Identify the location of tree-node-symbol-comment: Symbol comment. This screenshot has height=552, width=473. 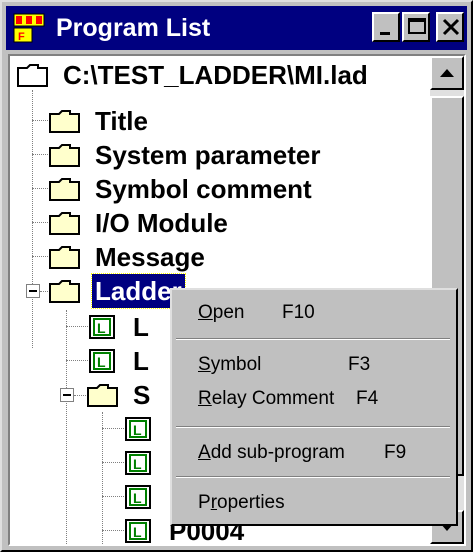
(228, 189).